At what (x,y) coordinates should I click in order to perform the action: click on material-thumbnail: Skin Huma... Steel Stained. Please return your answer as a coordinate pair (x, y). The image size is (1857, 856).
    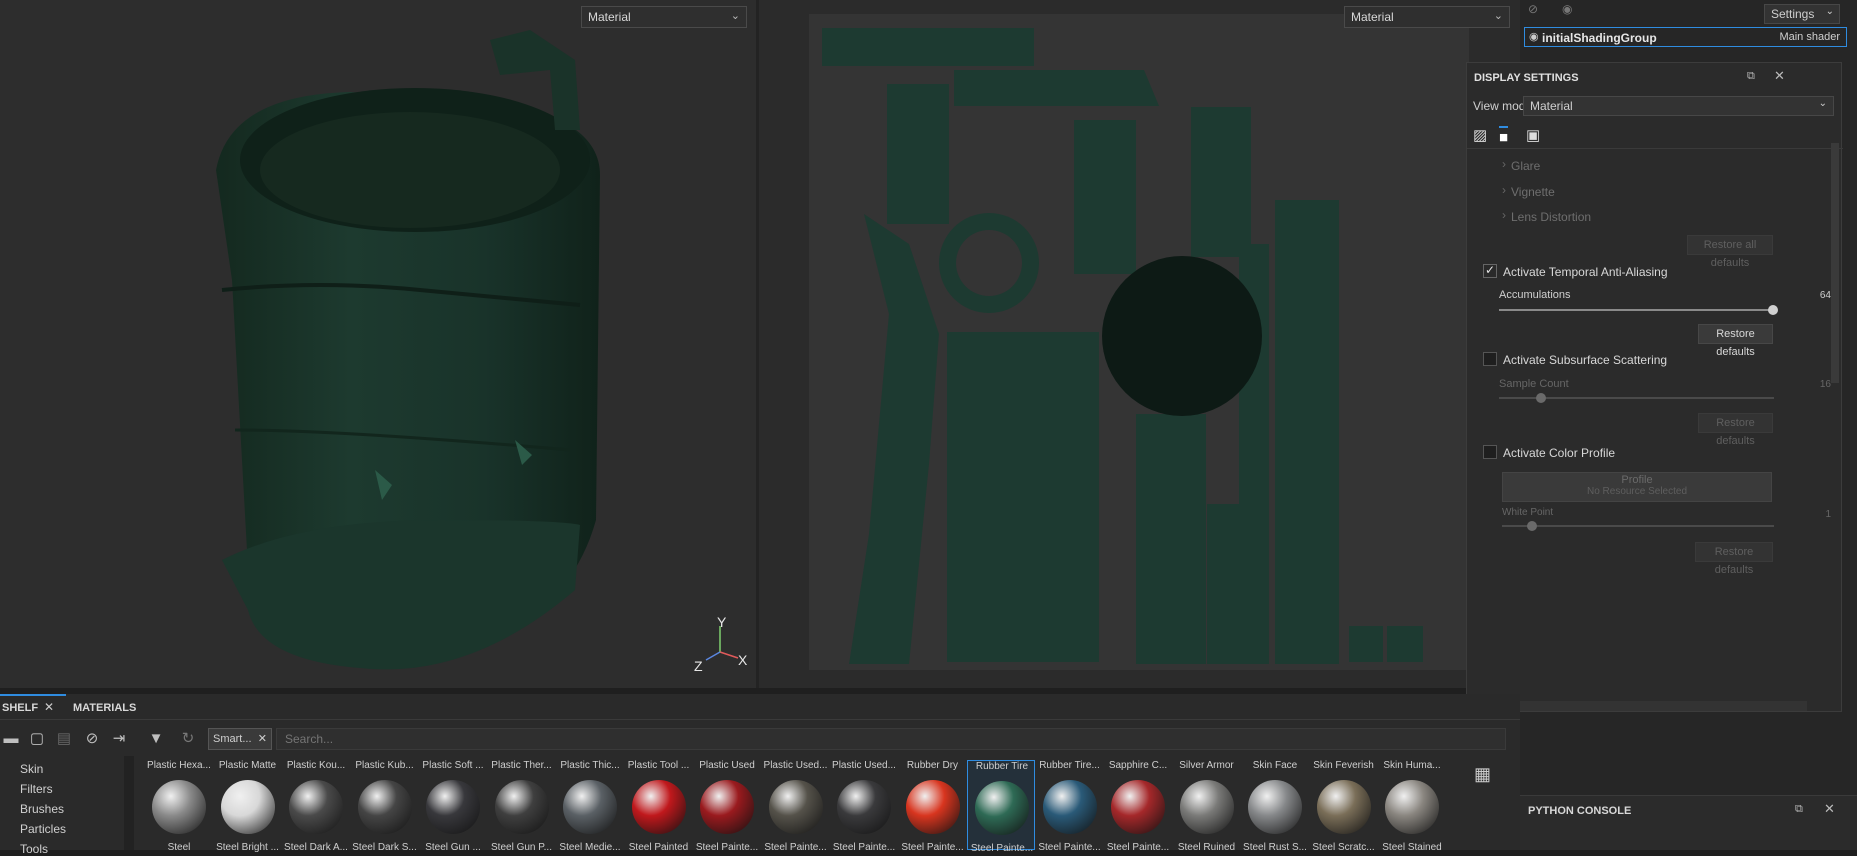
    Looking at the image, I should click on (1412, 806).